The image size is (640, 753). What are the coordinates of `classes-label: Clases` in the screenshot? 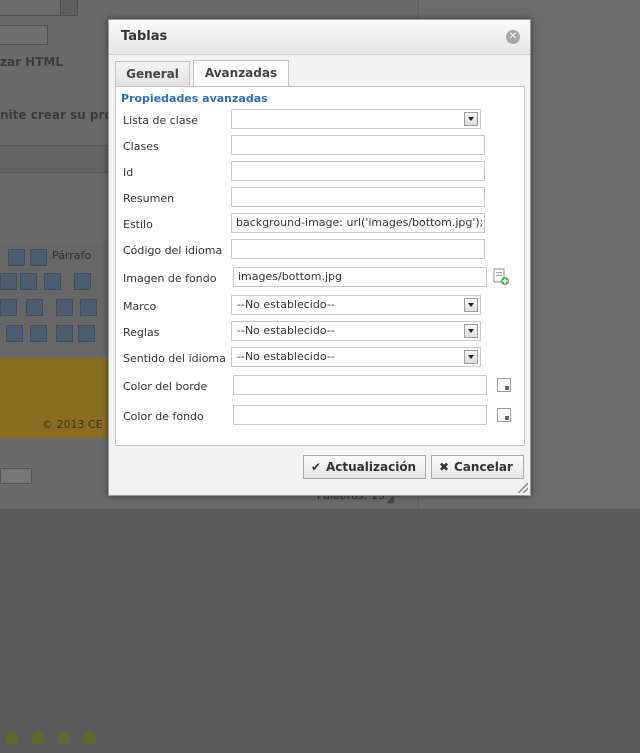 It's located at (141, 146).